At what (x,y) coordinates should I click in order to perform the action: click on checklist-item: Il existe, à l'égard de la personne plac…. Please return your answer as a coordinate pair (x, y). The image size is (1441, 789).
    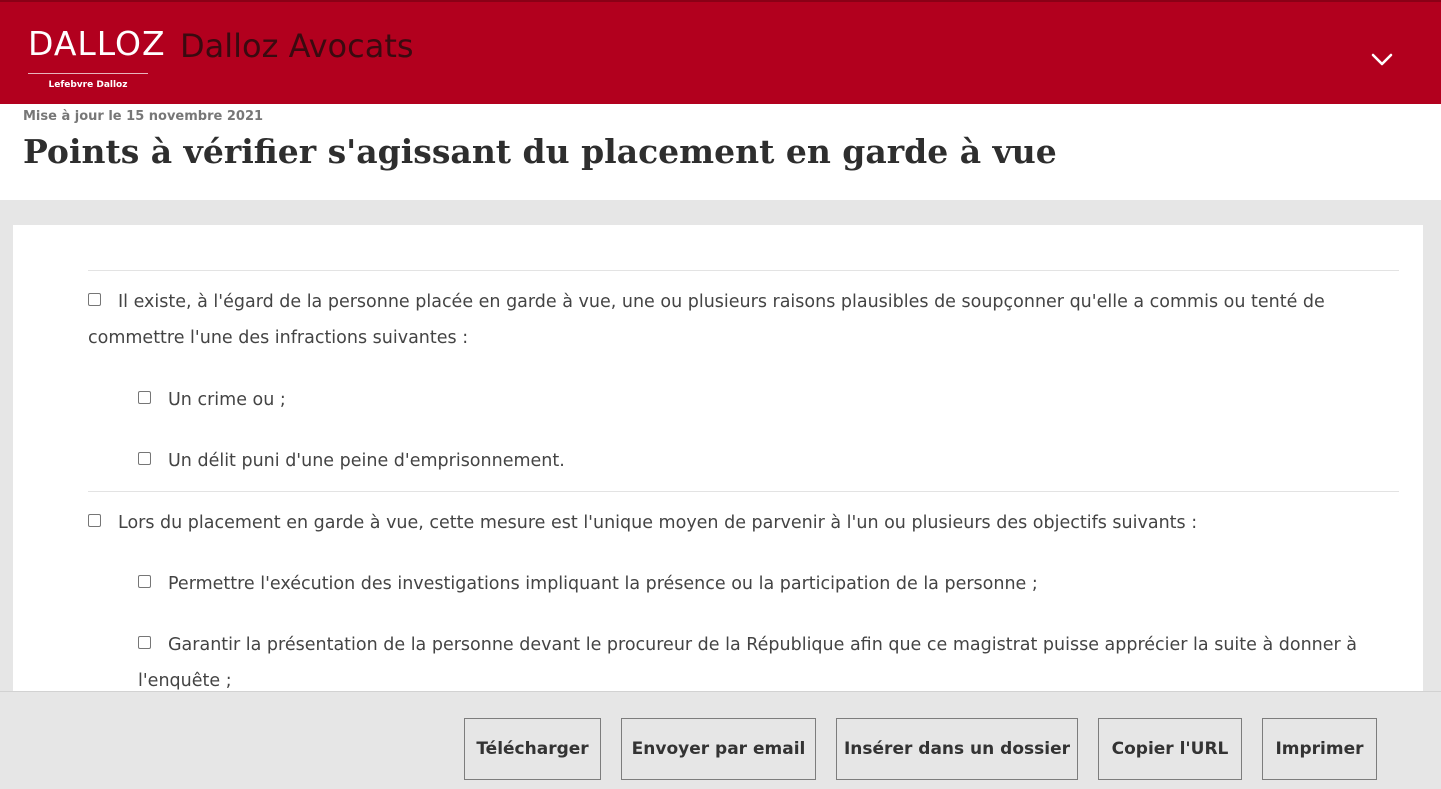
    Looking at the image, I should click on (733, 320).